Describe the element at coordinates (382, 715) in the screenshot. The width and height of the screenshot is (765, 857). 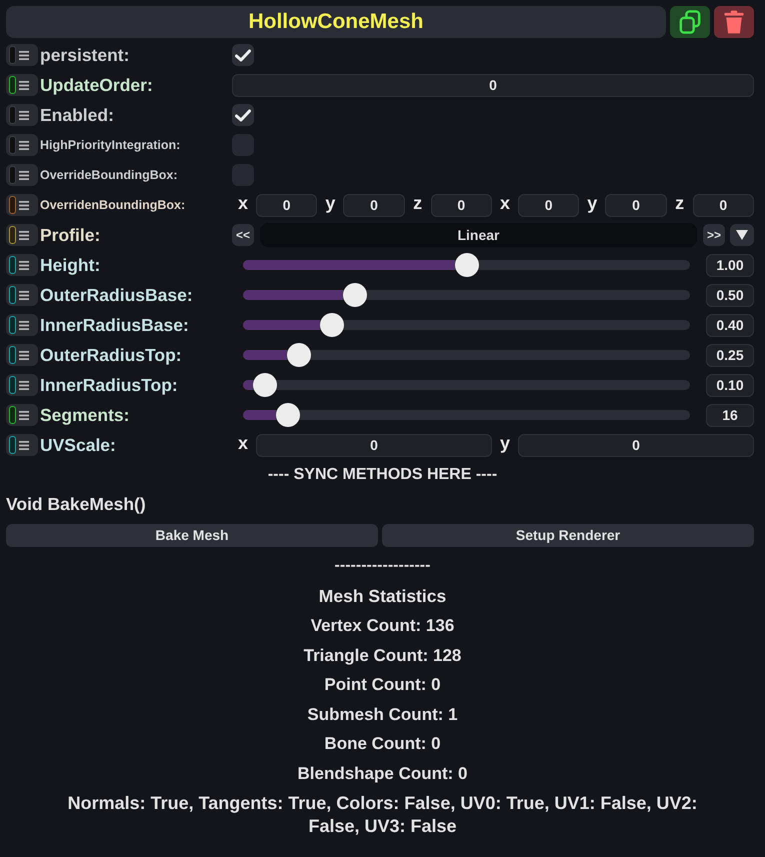
I see `stat-line: Submesh Count: 1` at that location.